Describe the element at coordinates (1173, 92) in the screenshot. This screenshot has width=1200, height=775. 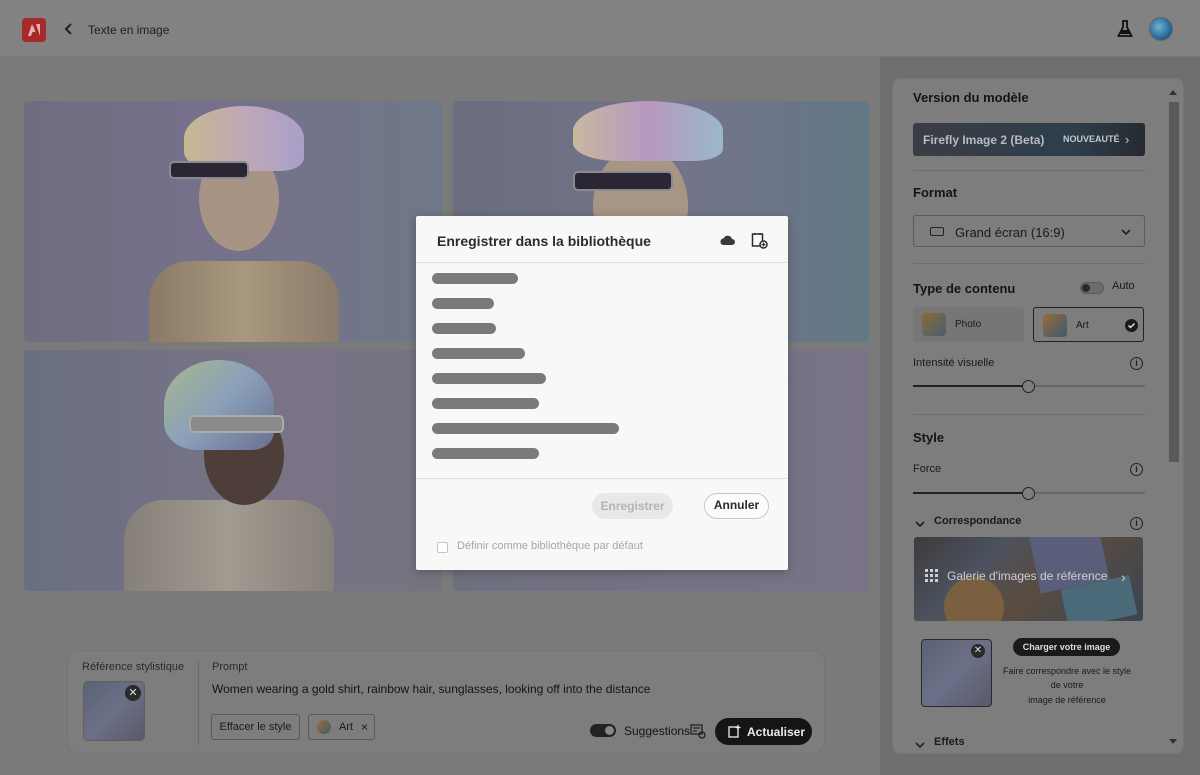
I see `scroll-up-icon` at that location.